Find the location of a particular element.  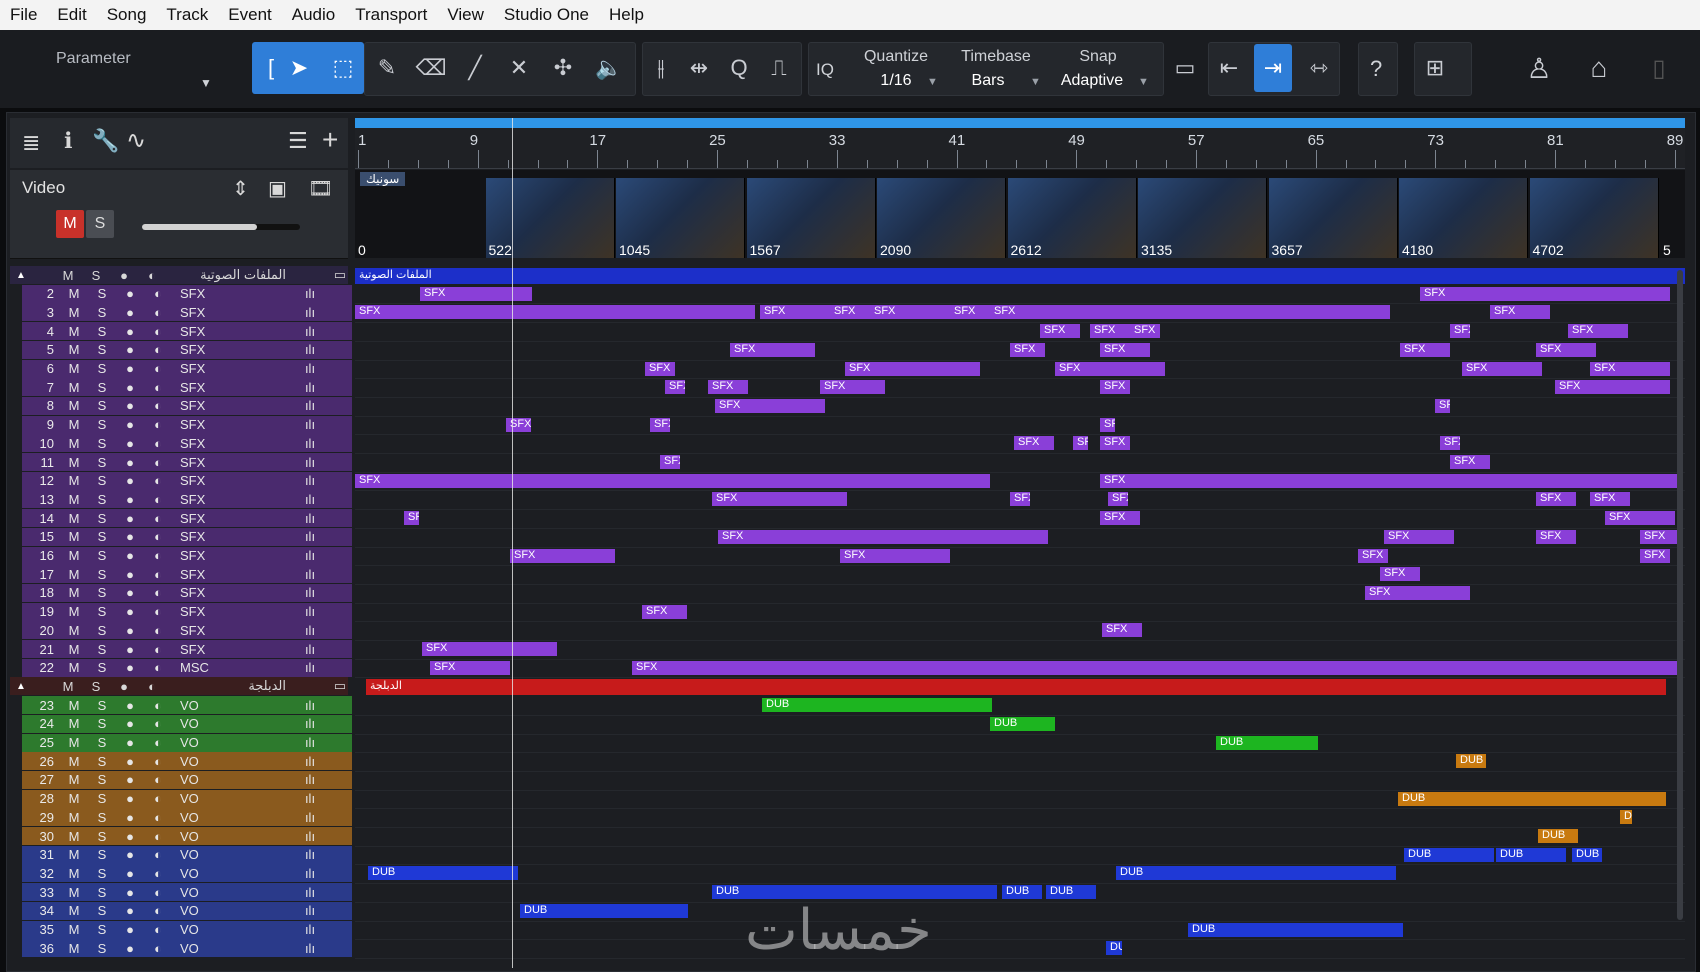

track-row: 20 M S ● ◐ SFX ılı is located at coordinates (187, 630).